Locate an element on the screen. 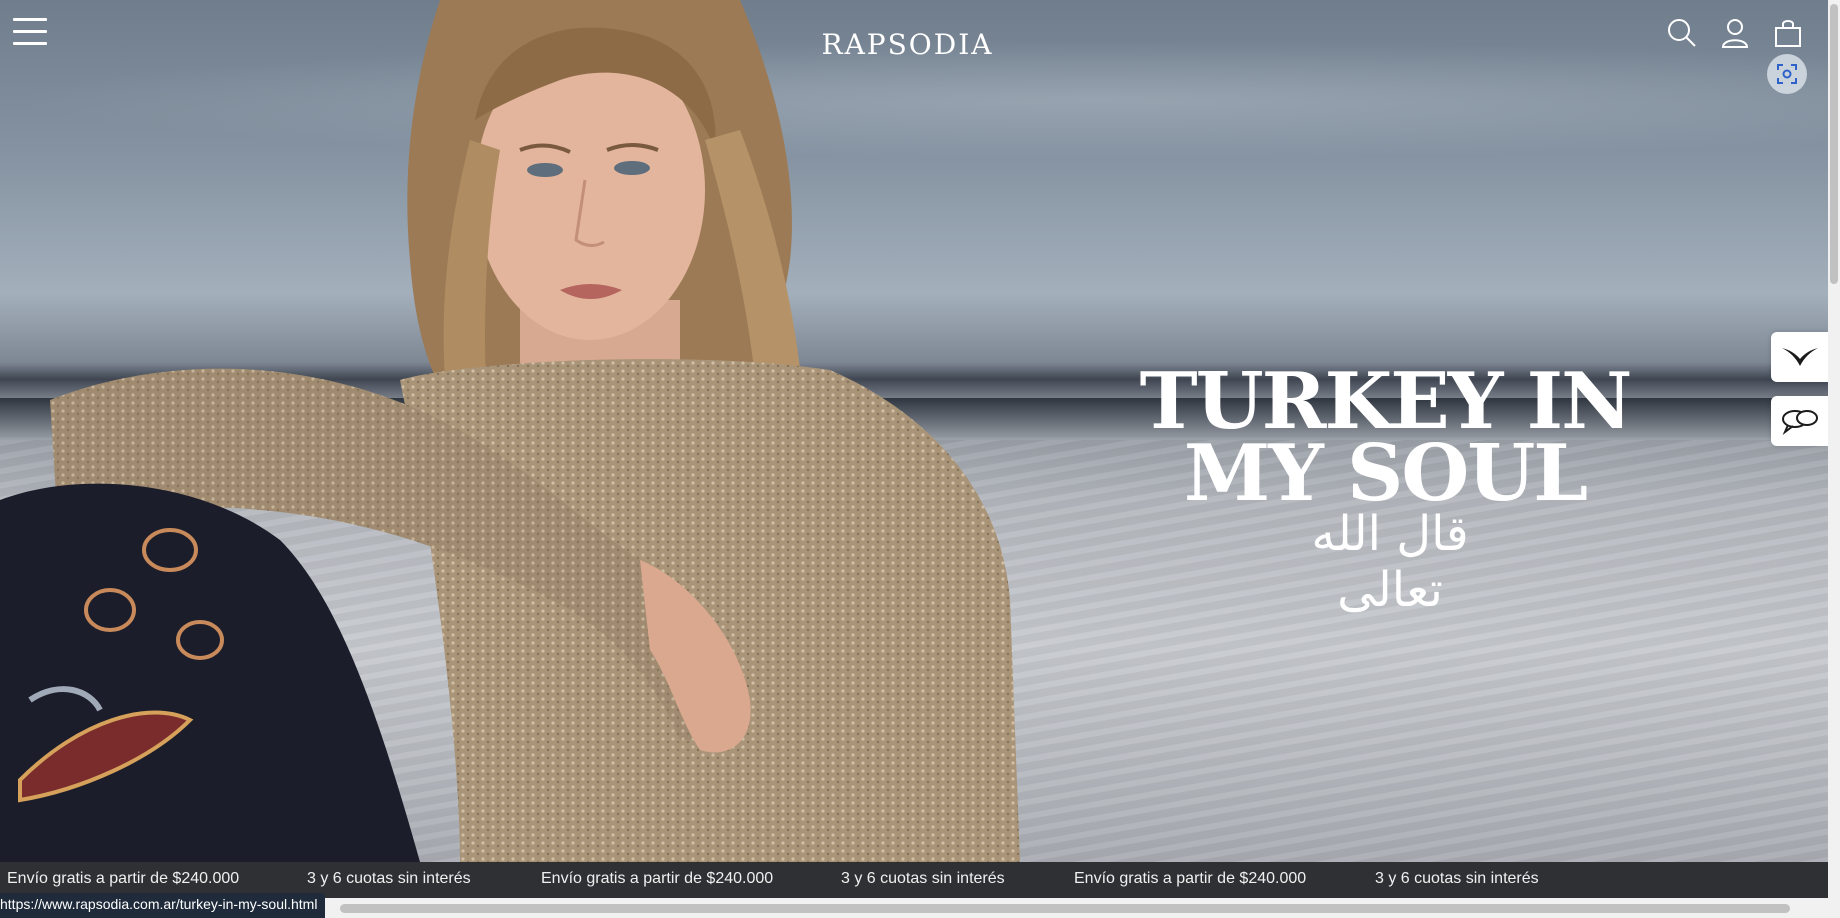  loyalty-widget-button is located at coordinates (1799, 357).